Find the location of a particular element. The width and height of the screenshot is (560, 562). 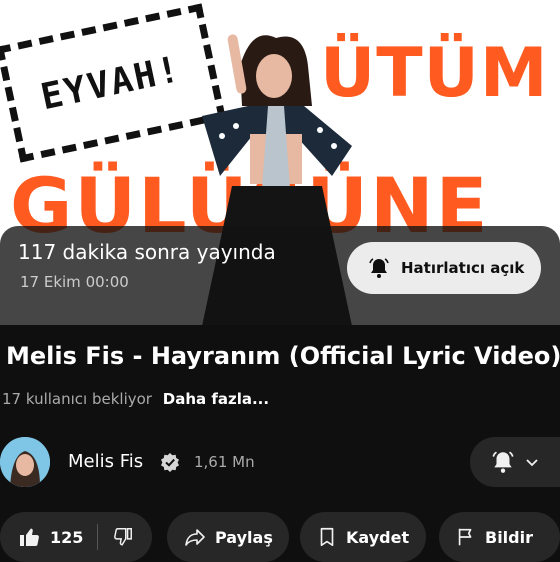

subscriber-count: 1,61 Mn is located at coordinates (224, 462).